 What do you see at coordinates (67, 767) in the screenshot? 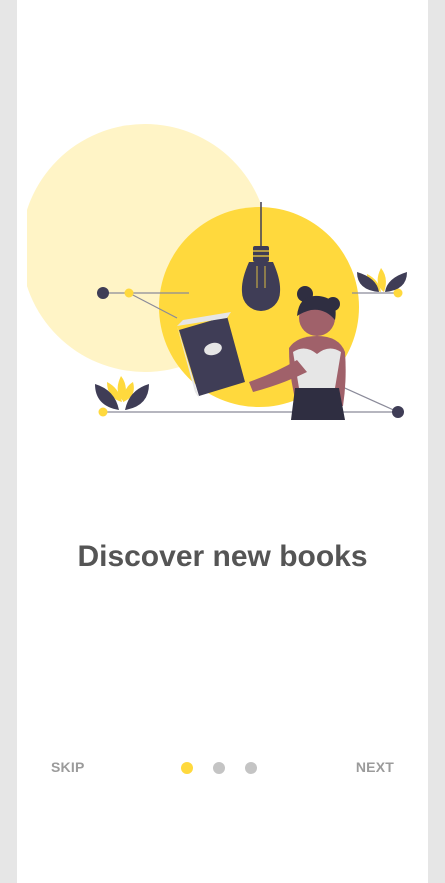
I see `skip-button: SKIP` at bounding box center [67, 767].